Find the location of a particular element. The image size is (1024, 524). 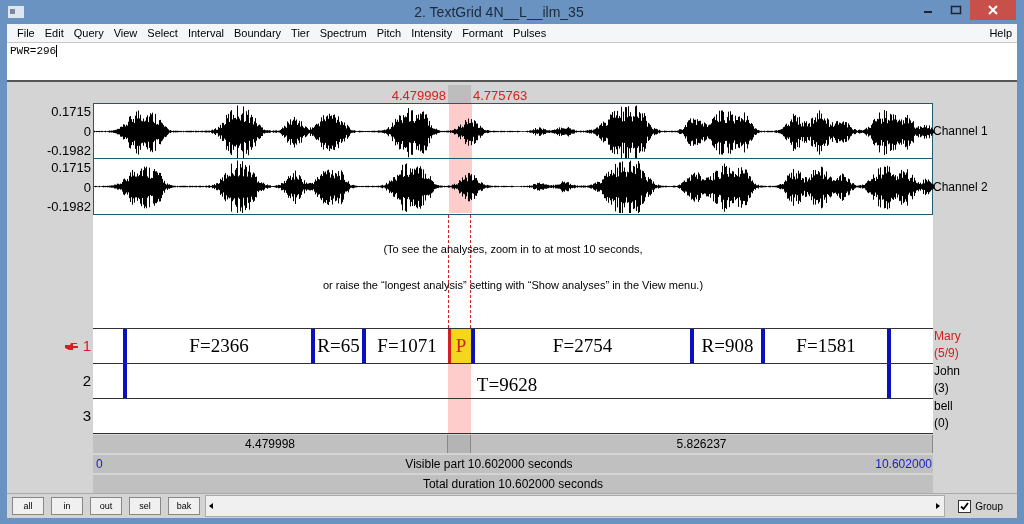

tier-count: (3) is located at coordinates (942, 388).